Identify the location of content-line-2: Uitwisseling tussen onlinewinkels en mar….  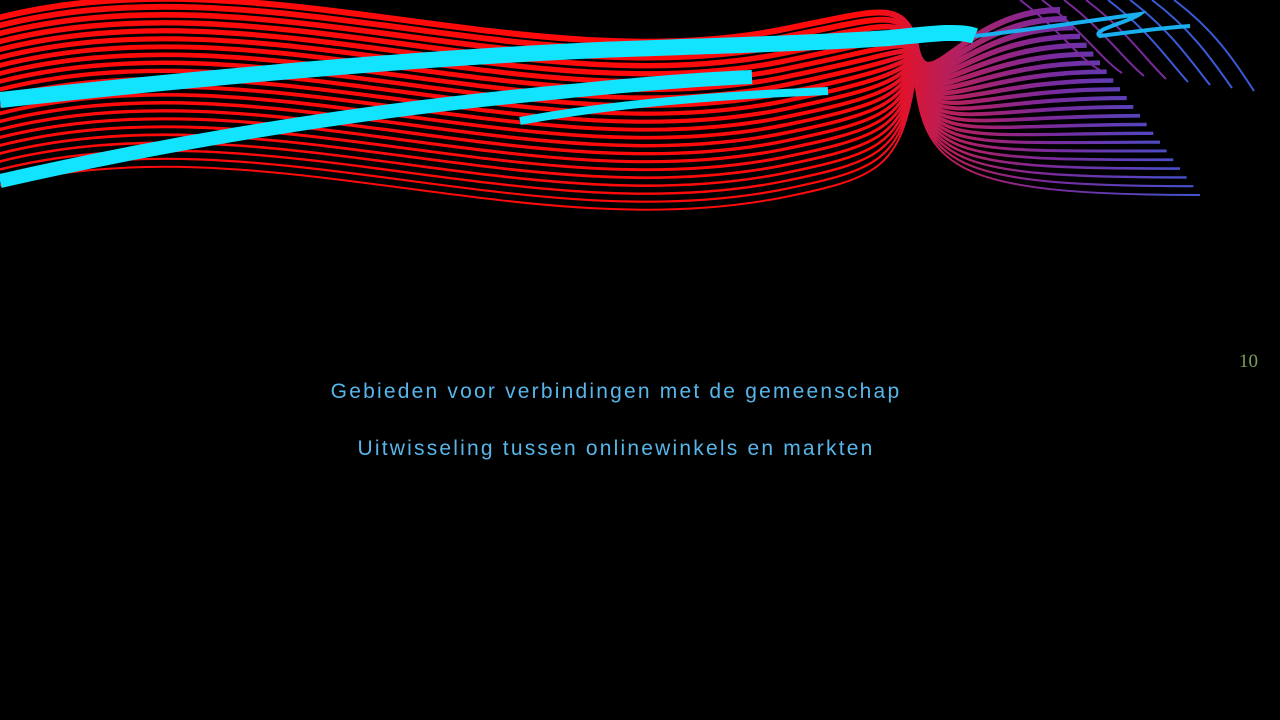
(616, 448).